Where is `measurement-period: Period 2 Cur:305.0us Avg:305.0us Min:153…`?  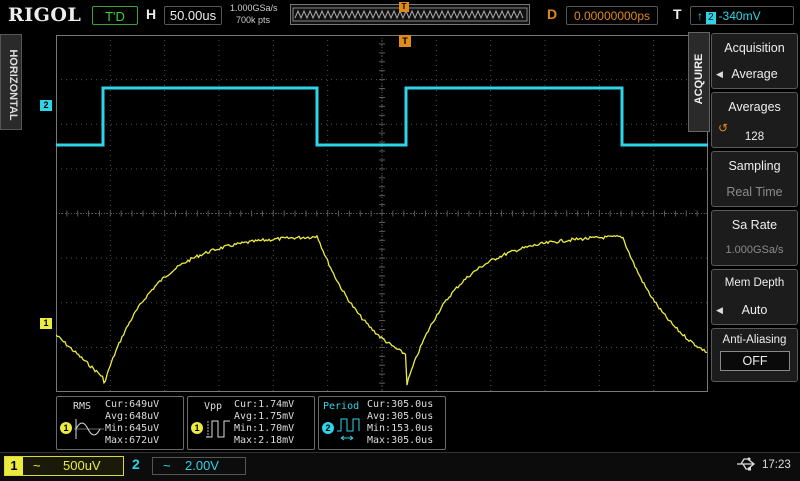 measurement-period: Period 2 Cur:305.0us Avg:305.0us Min:153… is located at coordinates (382, 423).